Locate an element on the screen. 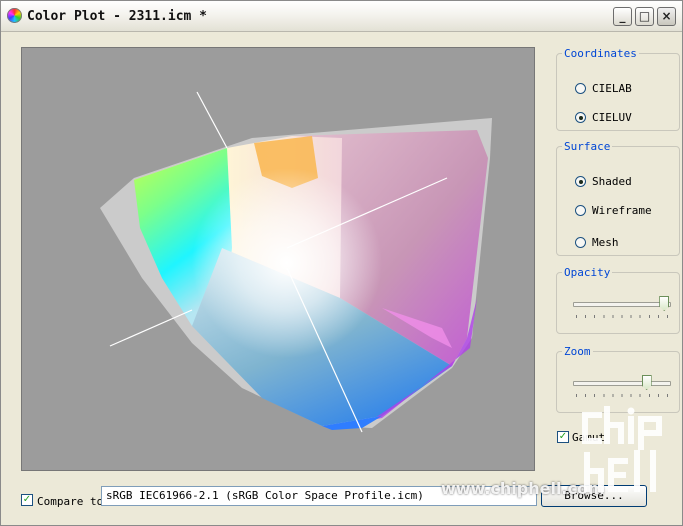 This screenshot has width=683, height=526. zoom-slider is located at coordinates (622, 387).